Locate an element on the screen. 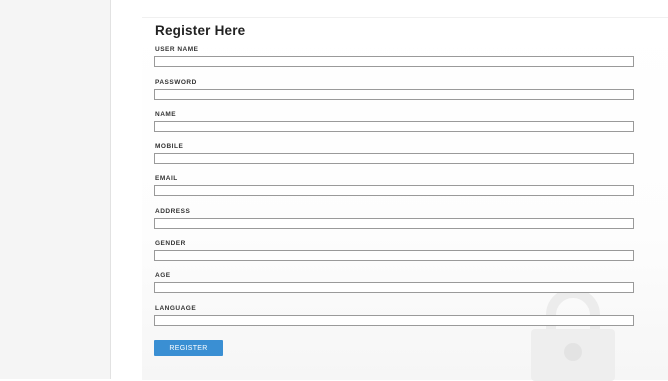 Image resolution: width=668 pixels, height=381 pixels. email-label: EMAIL is located at coordinates (166, 178).